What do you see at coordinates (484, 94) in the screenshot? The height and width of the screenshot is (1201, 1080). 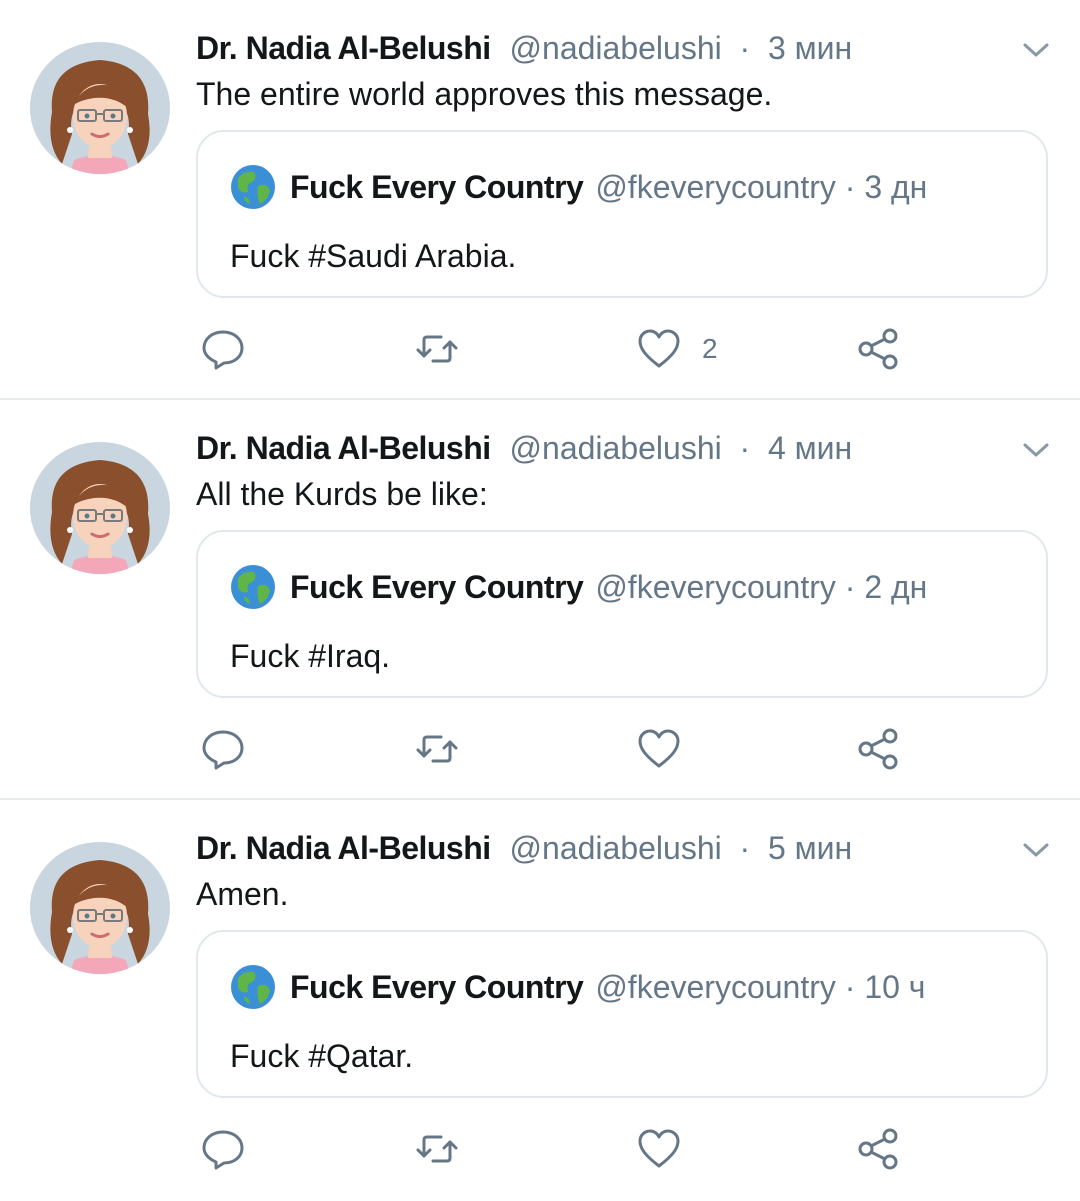 I see `tweet-text: The entire world approves this message.` at bounding box center [484, 94].